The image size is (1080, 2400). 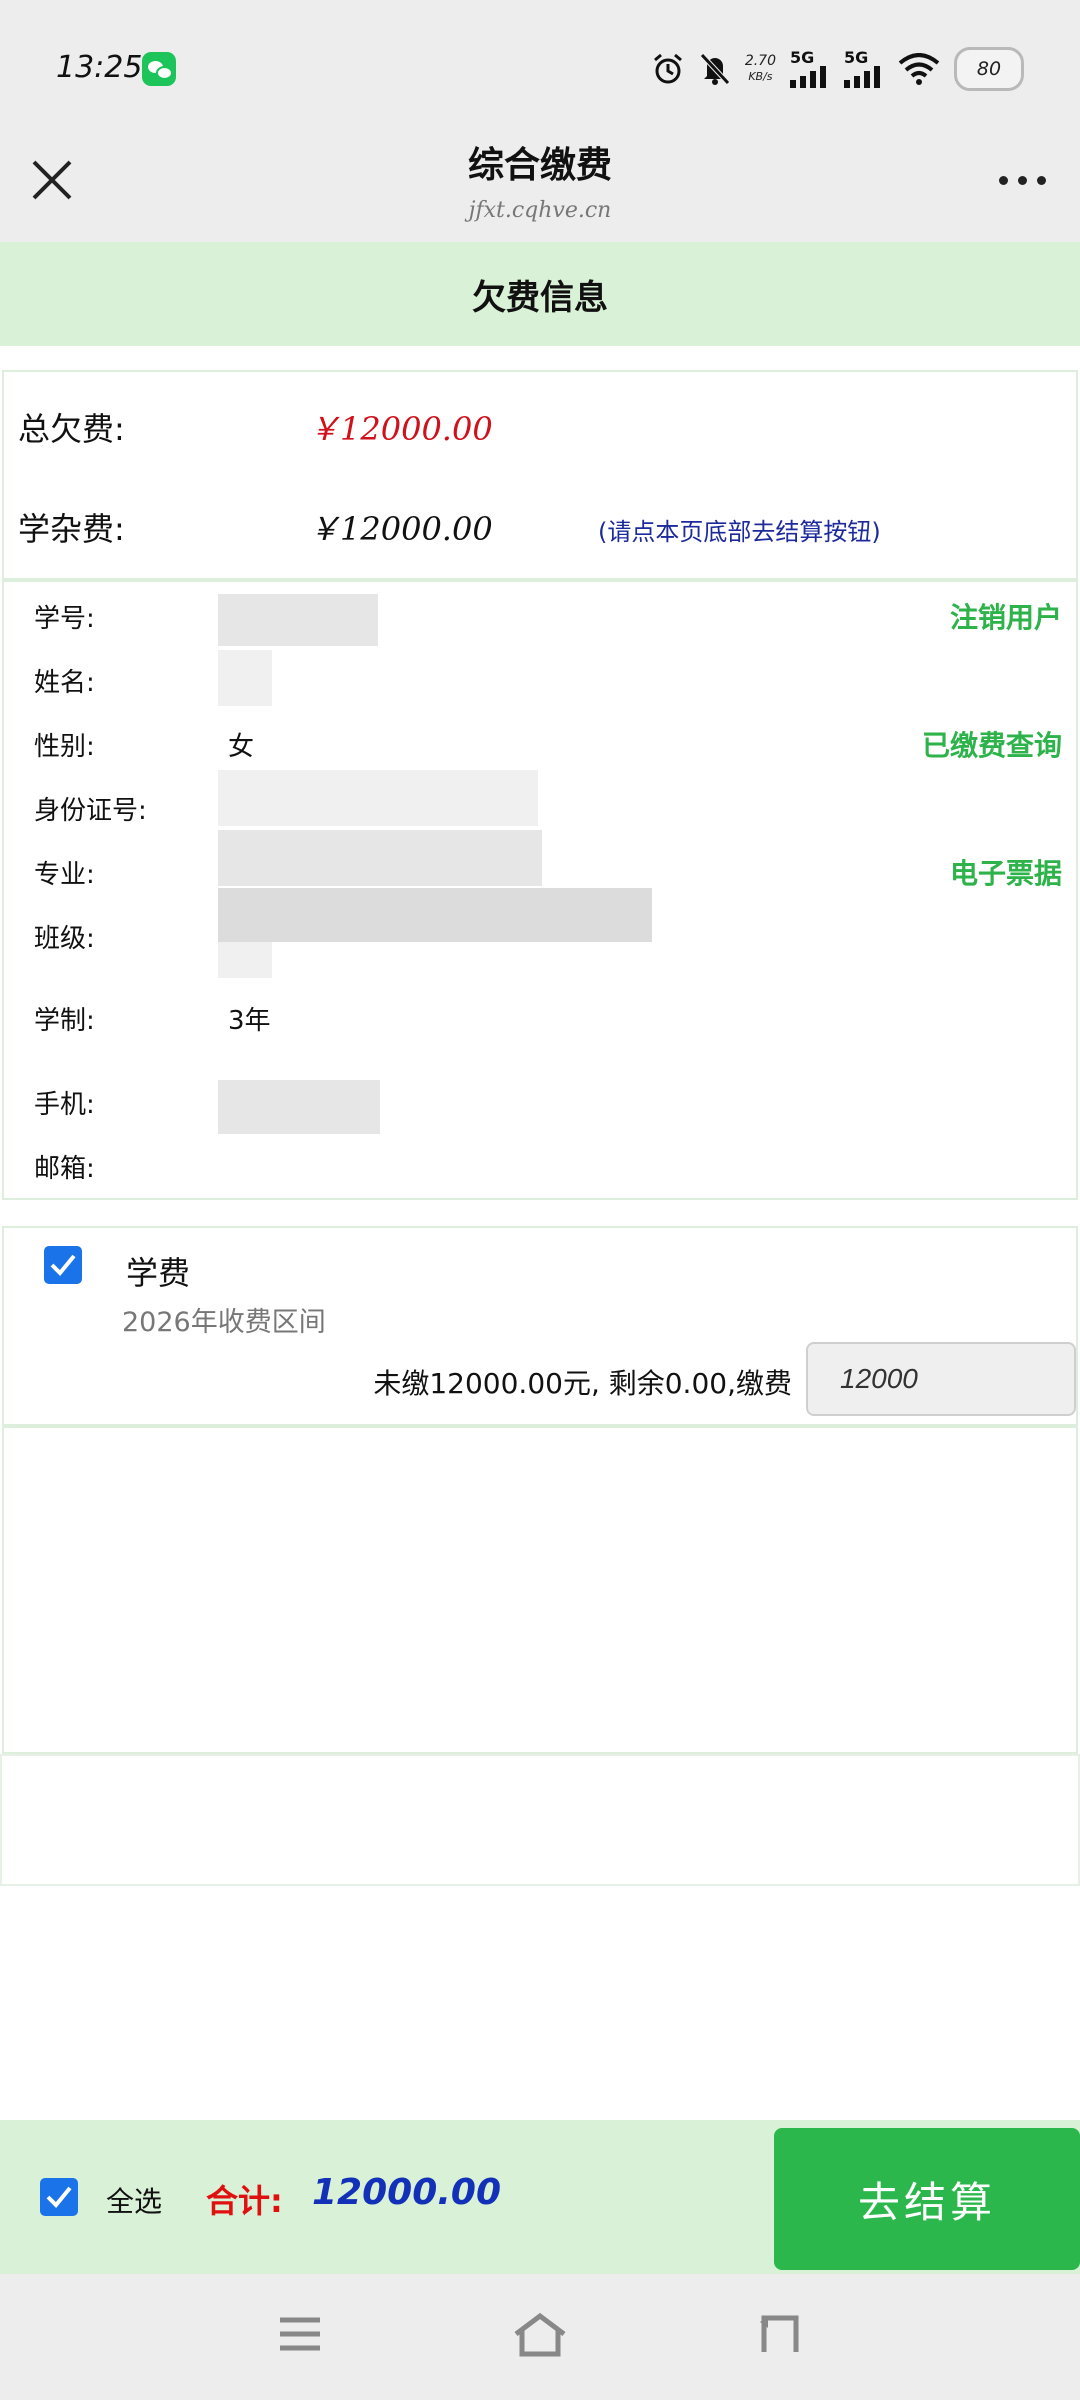 I want to click on duration-label: 学制:, so click(x=64, y=1021).